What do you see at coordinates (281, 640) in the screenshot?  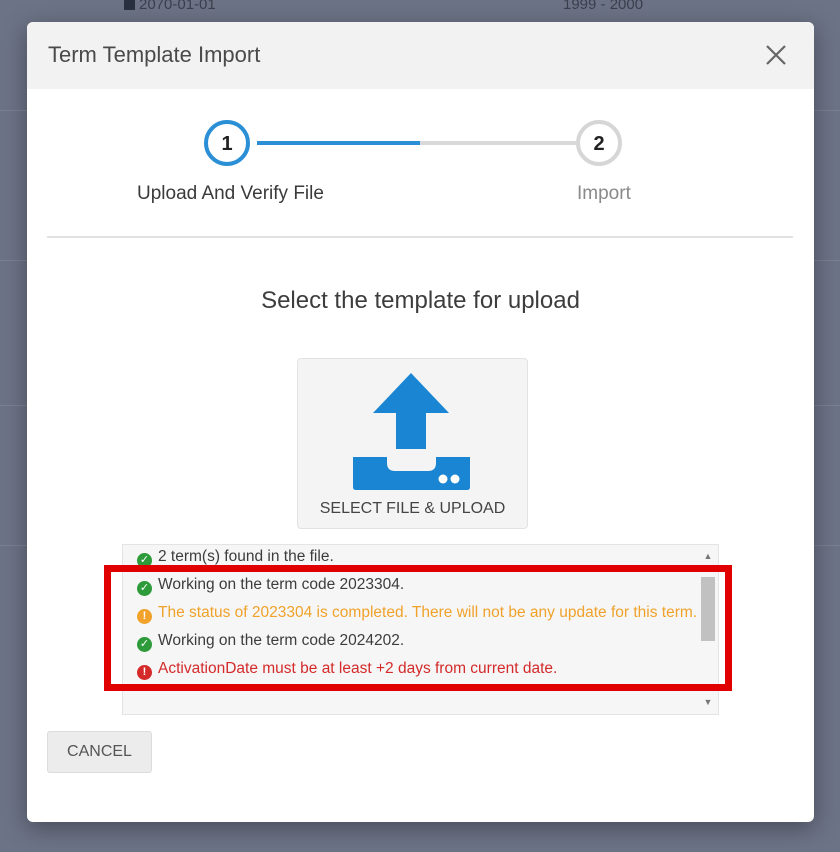 I see `log-line-text: Working on the term code 2024202.` at bounding box center [281, 640].